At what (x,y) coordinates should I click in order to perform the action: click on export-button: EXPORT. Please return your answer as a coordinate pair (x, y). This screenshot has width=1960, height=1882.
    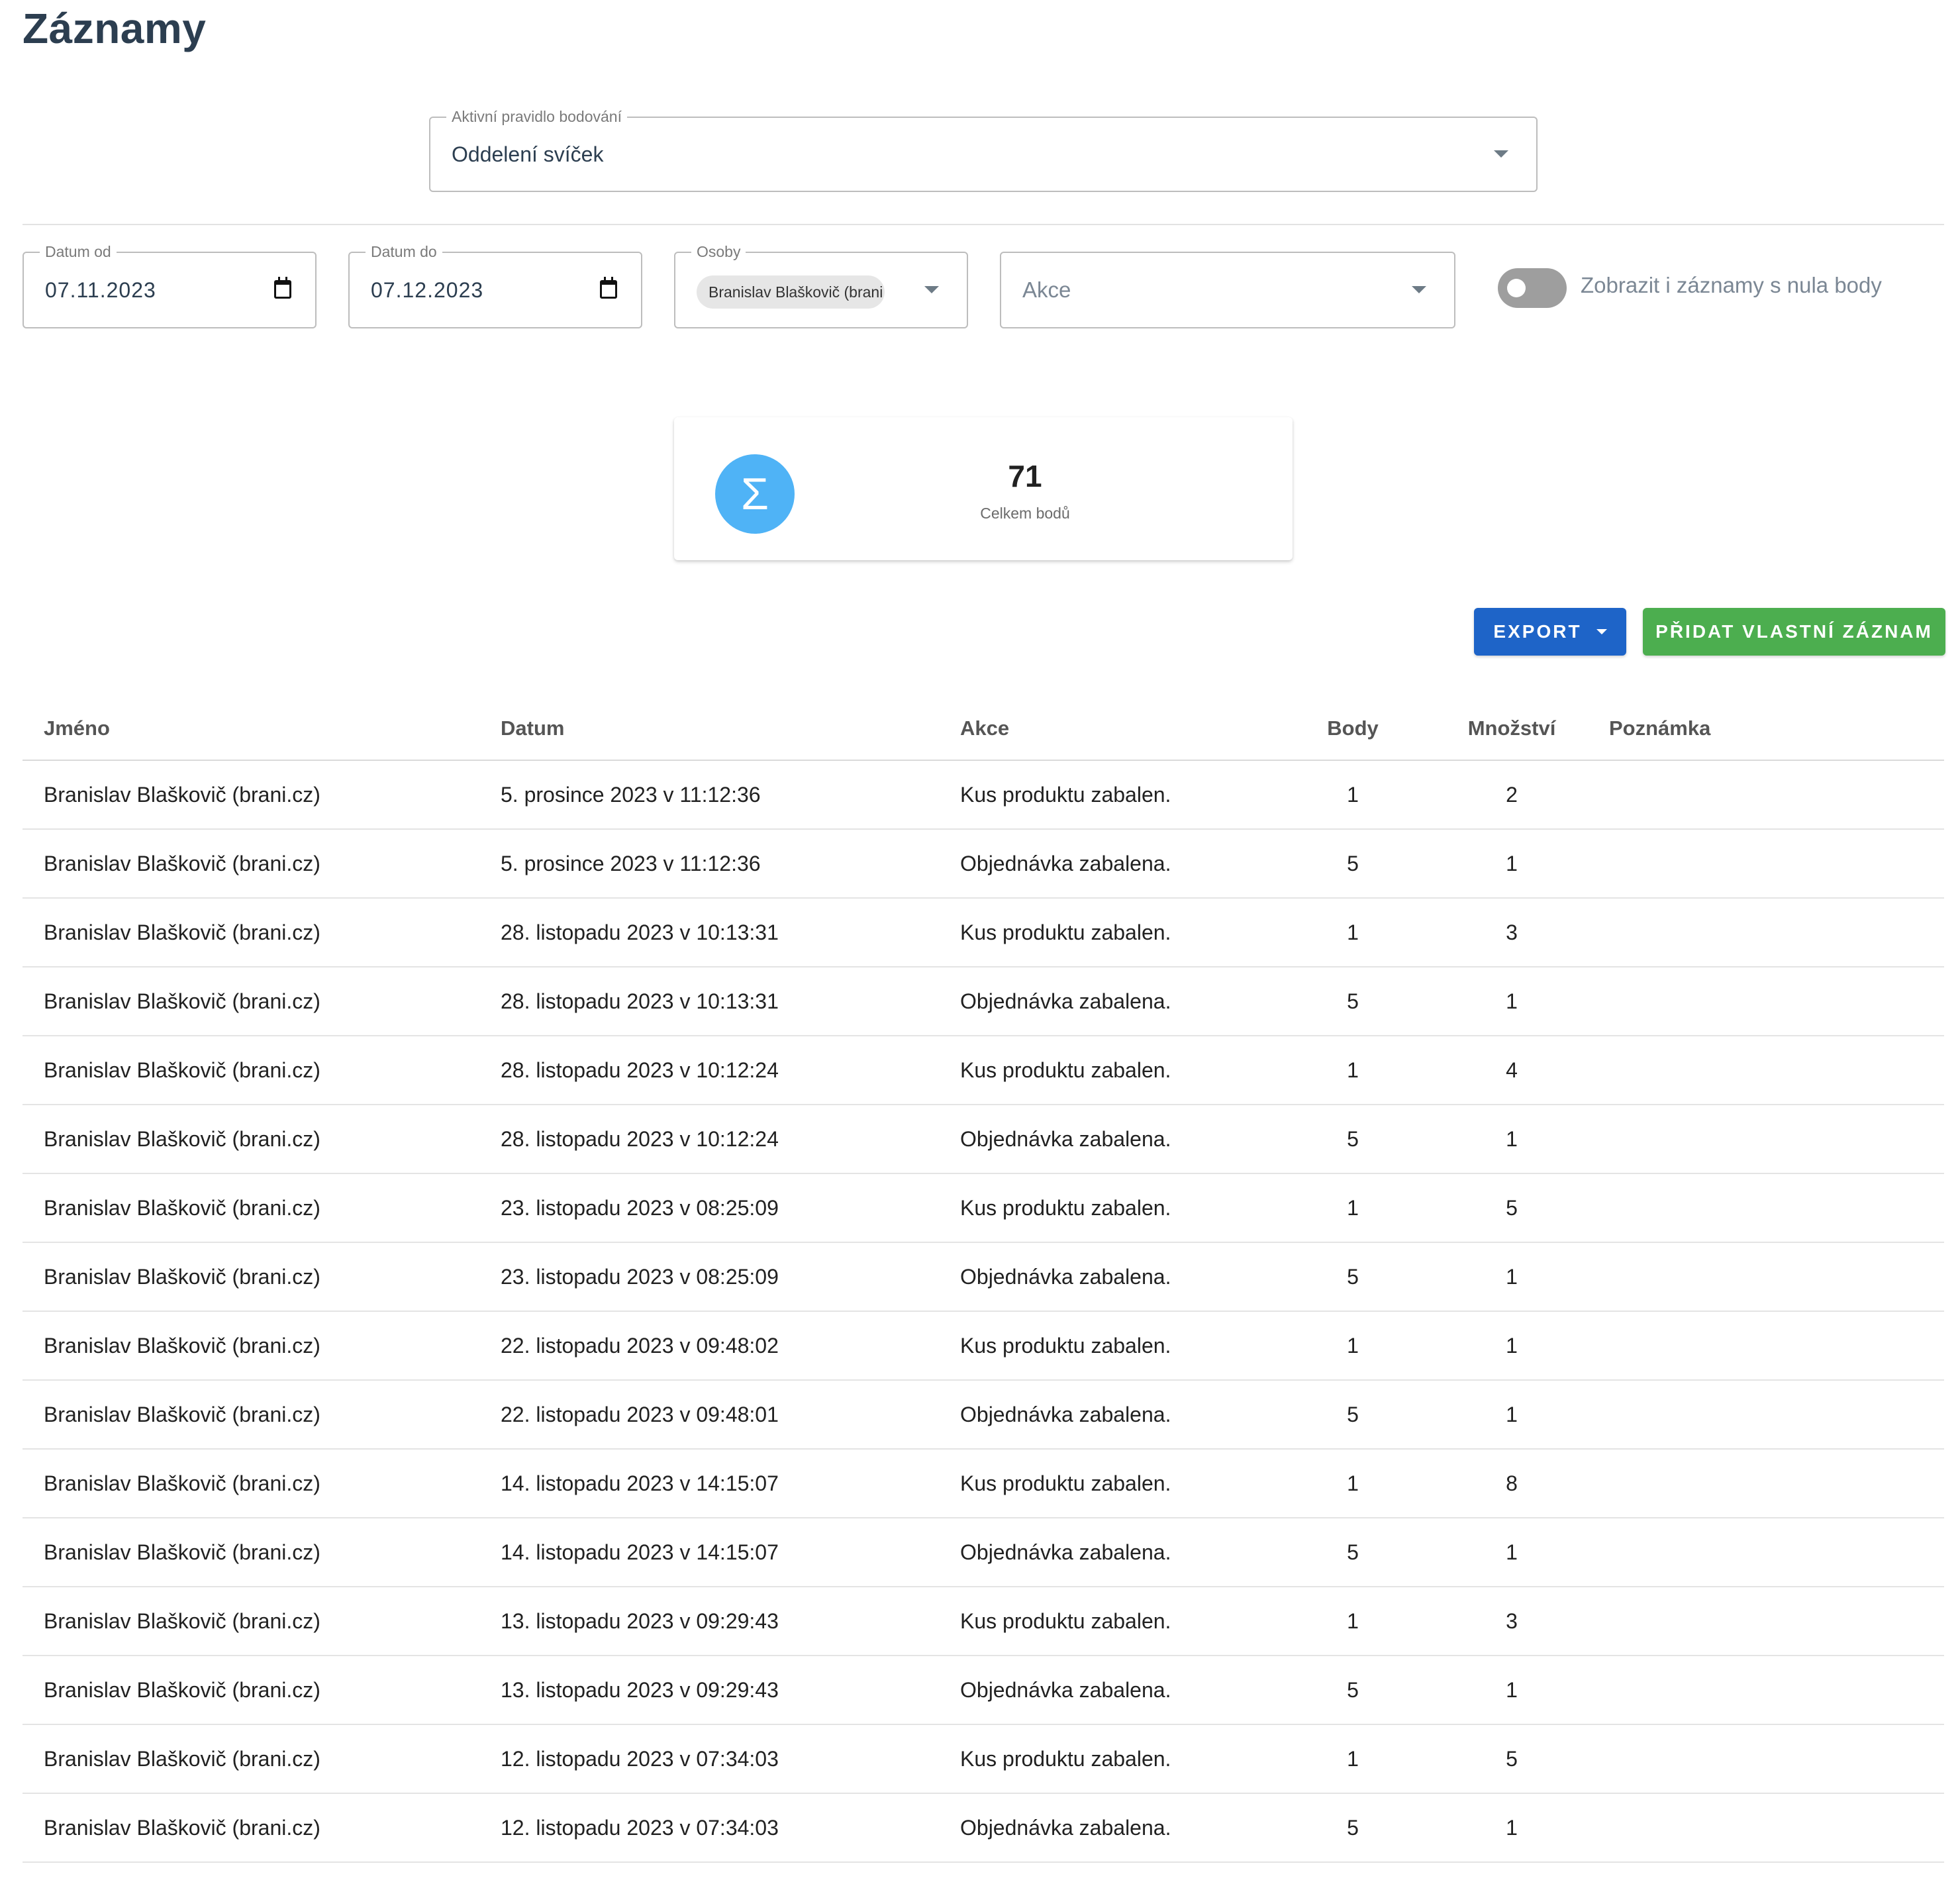
    Looking at the image, I should click on (1550, 632).